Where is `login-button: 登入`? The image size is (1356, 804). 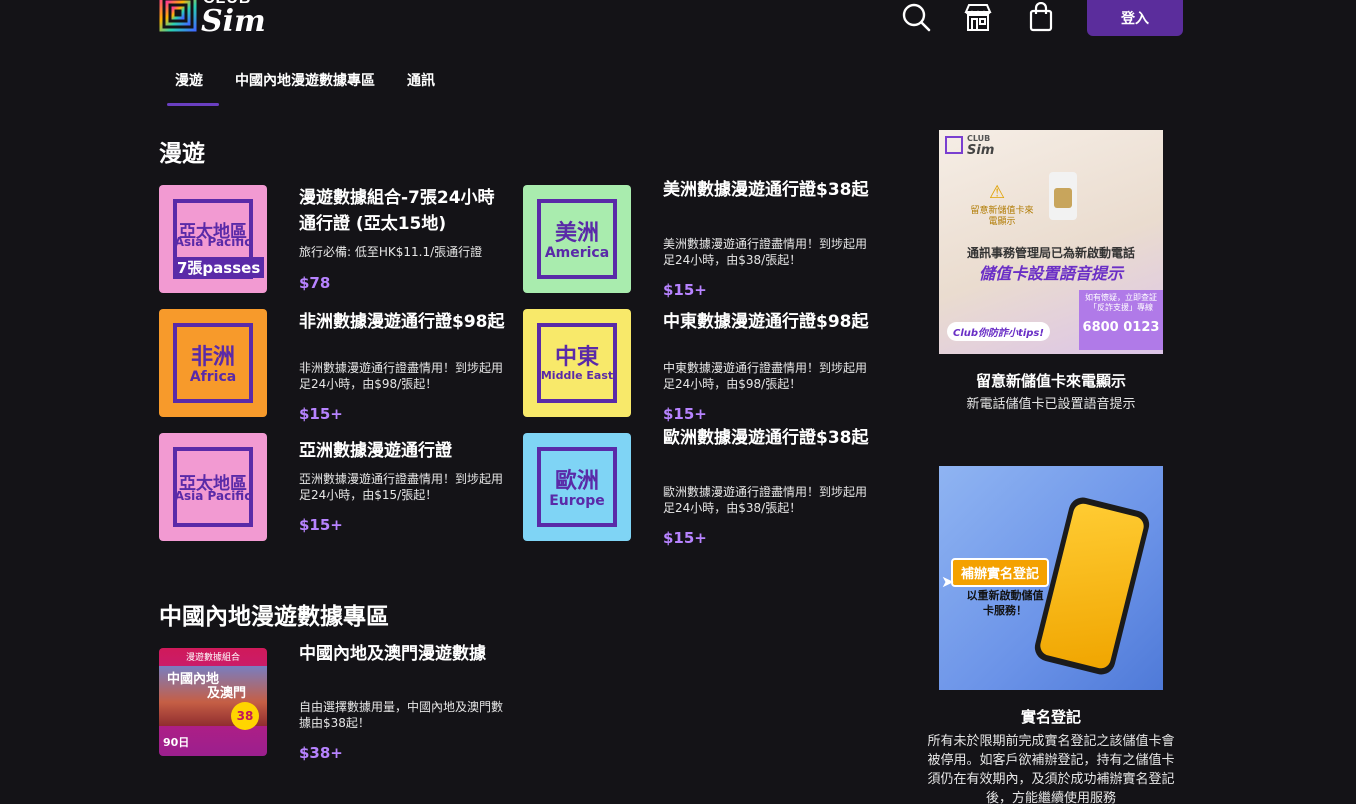
login-button: 登入 is located at coordinates (1135, 18).